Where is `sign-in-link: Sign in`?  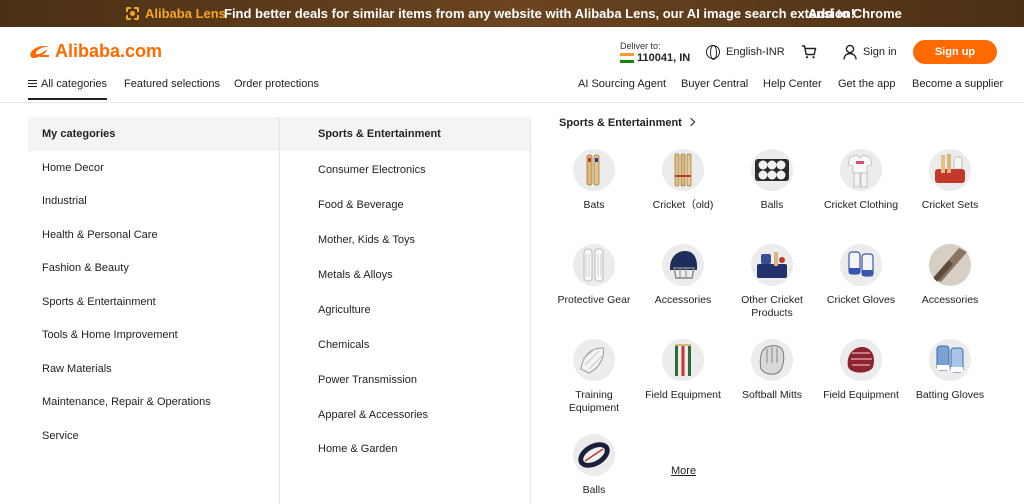
sign-in-link: Sign in is located at coordinates (880, 52).